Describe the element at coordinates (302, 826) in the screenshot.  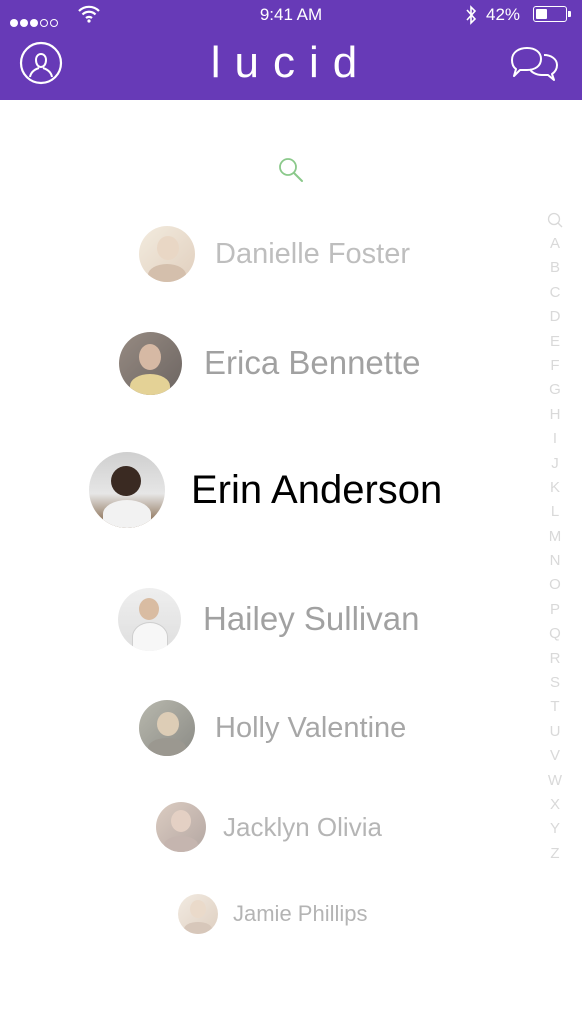
I see `contact-name: Jacklyn Olivia` at that location.